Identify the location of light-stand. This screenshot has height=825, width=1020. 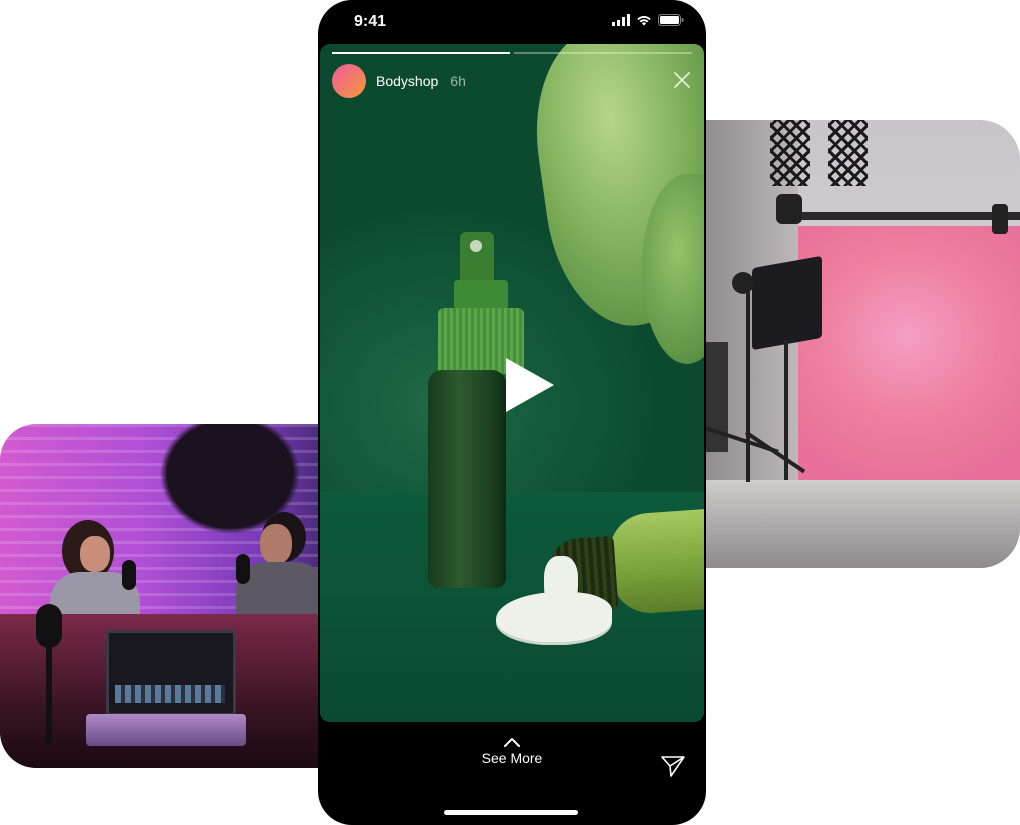
(748, 387).